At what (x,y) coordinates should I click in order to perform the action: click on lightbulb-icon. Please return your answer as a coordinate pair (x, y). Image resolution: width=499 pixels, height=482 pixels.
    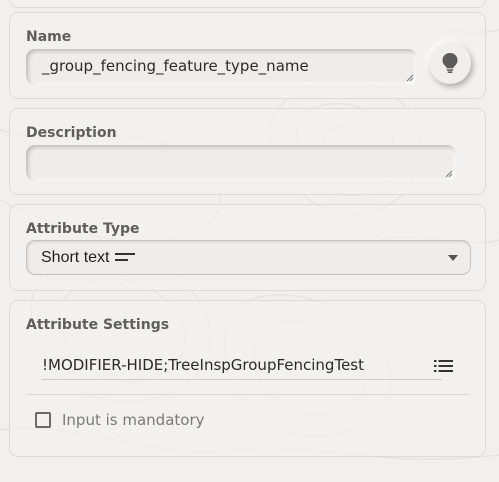
    Looking at the image, I should click on (450, 63).